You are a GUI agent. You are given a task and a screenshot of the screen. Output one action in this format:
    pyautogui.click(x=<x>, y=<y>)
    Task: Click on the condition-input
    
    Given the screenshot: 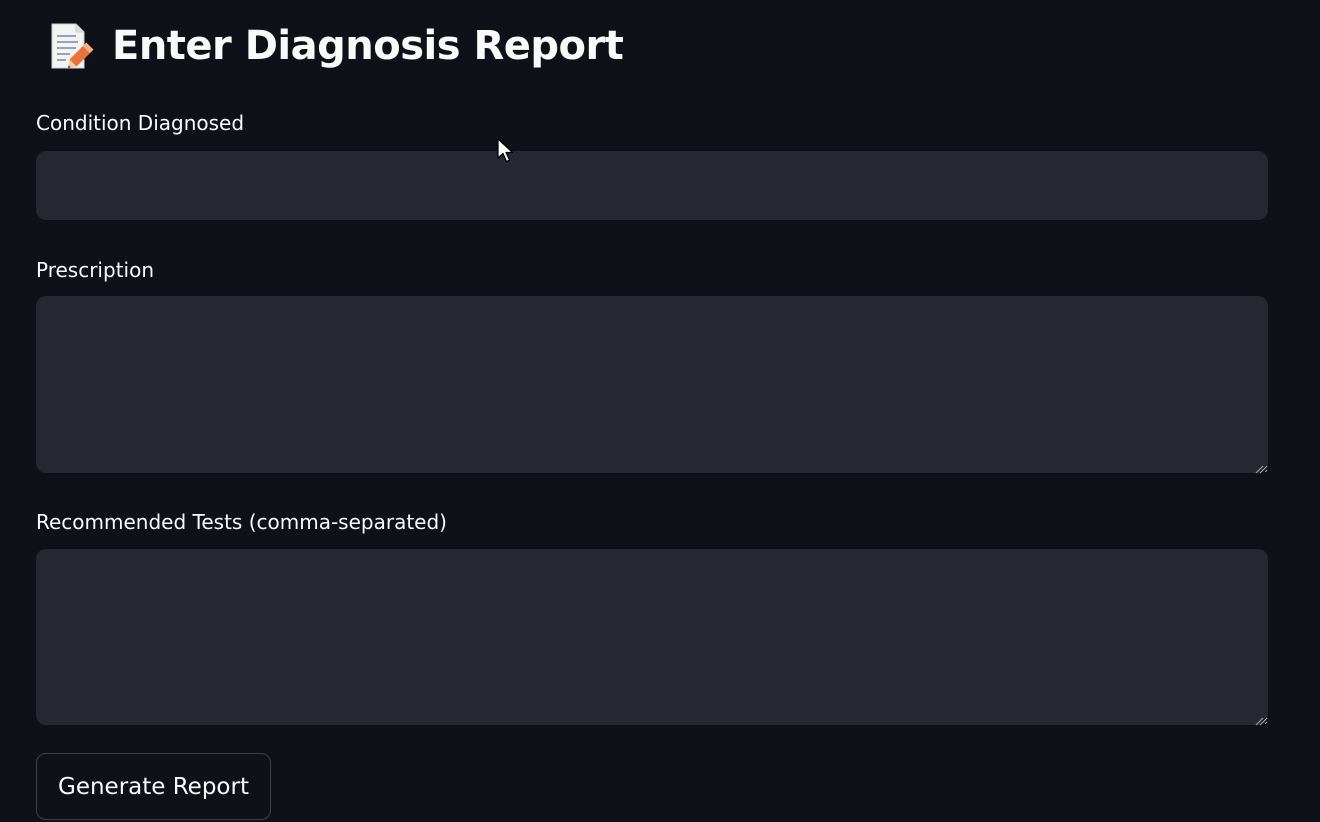 What is the action you would take?
    pyautogui.click(x=652, y=185)
    